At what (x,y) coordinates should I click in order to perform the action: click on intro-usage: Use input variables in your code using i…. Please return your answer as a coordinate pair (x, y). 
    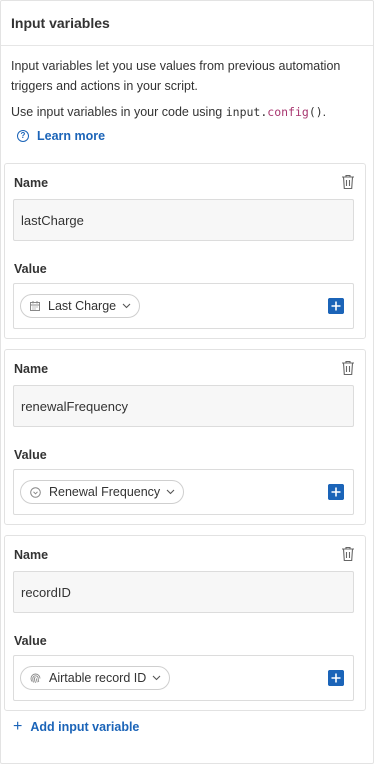
    Looking at the image, I should click on (187, 112).